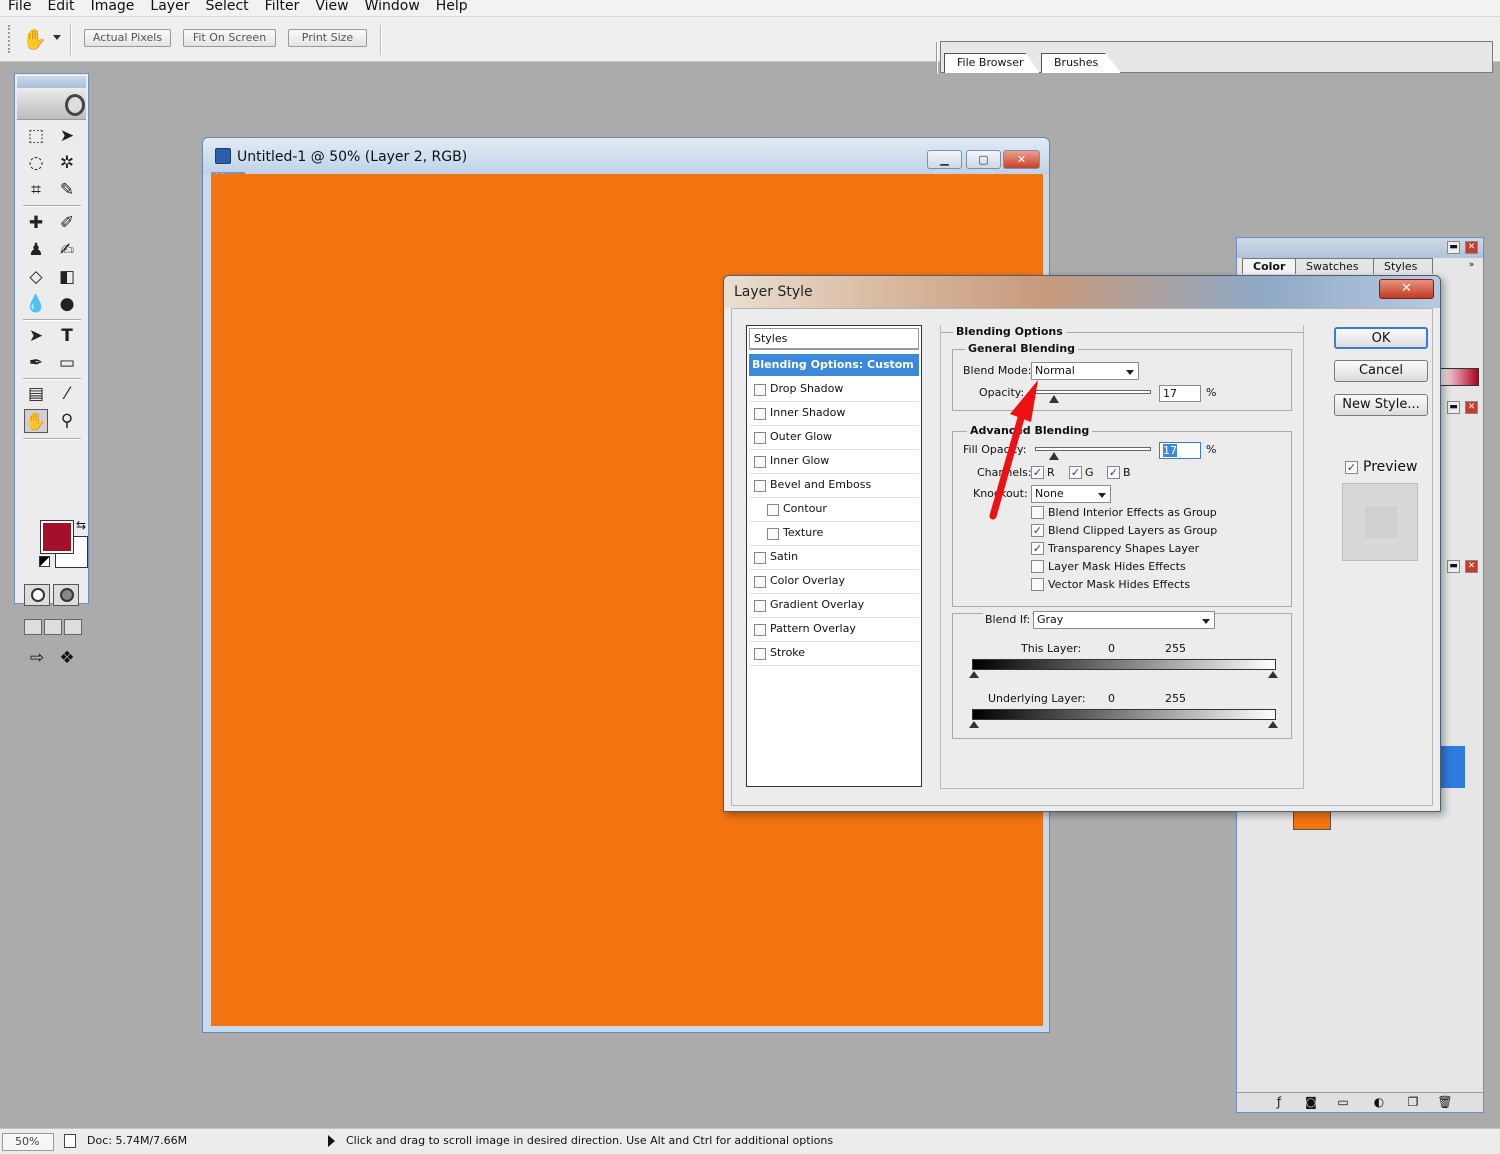 The image size is (1500, 1154). Describe the element at coordinates (1093, 396) in the screenshot. I see `opacity-slider` at that location.